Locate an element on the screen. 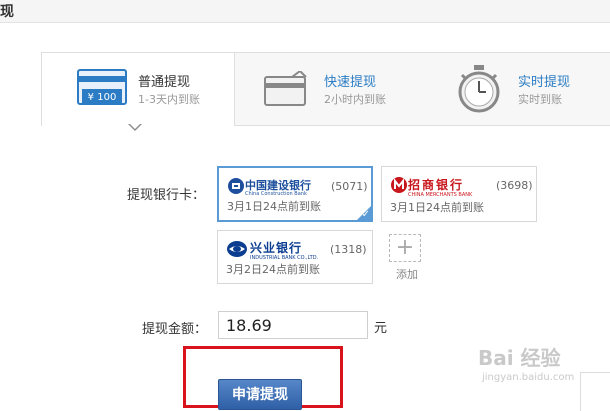  tab-realtime-desc: 实时到账 is located at coordinates (540, 99).